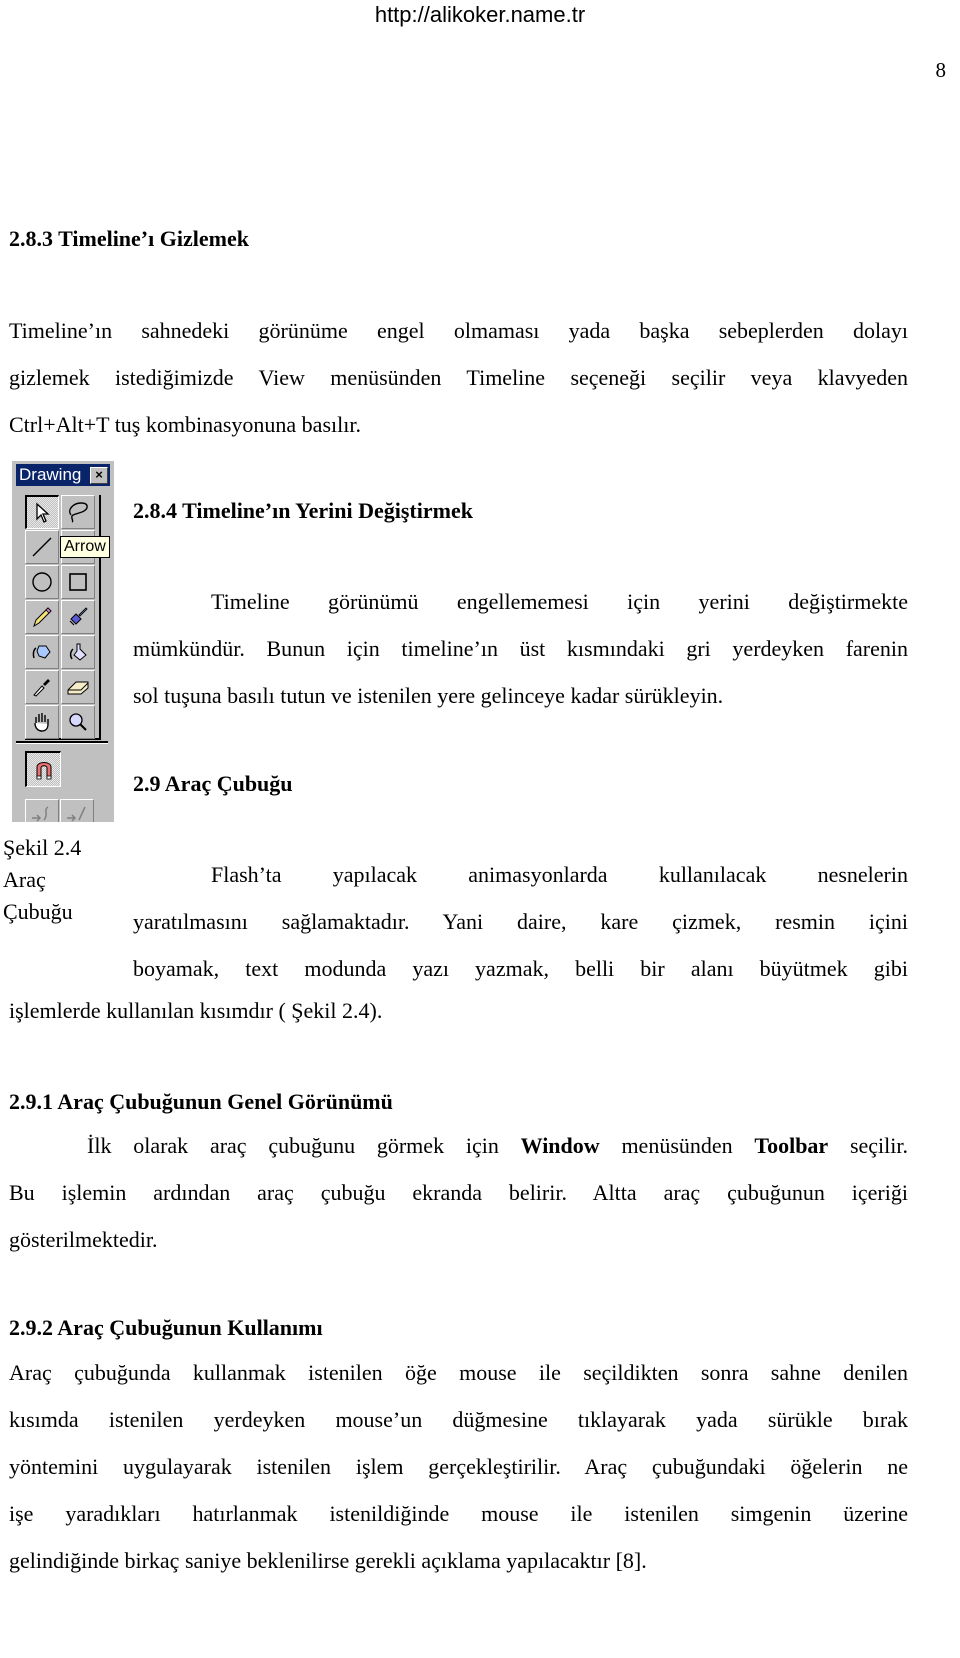 The width and height of the screenshot is (960, 1658). Describe the element at coordinates (38, 911) in the screenshot. I see `caption-line: Çubuğu` at that location.